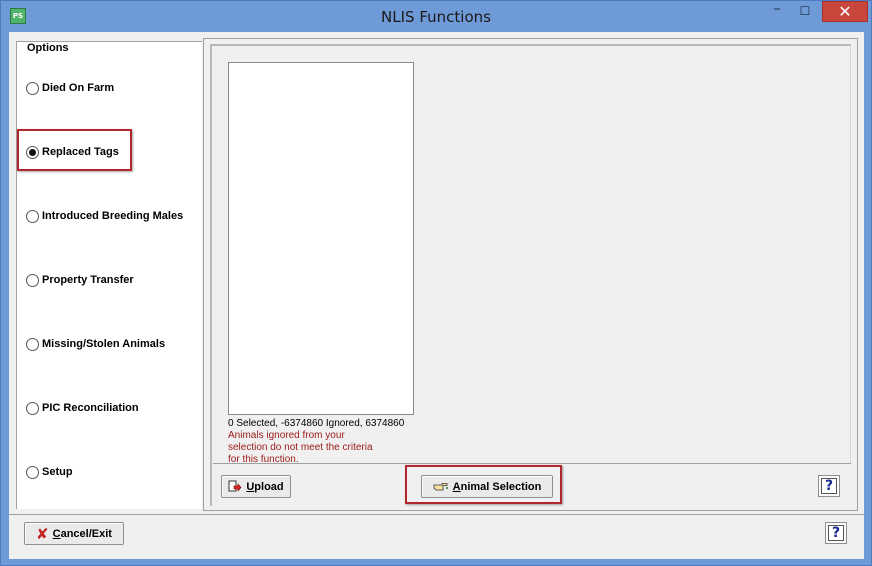 The image size is (872, 566). I want to click on title-bar: PS NLIS Functions – ☐ ✕, so click(436, 17).